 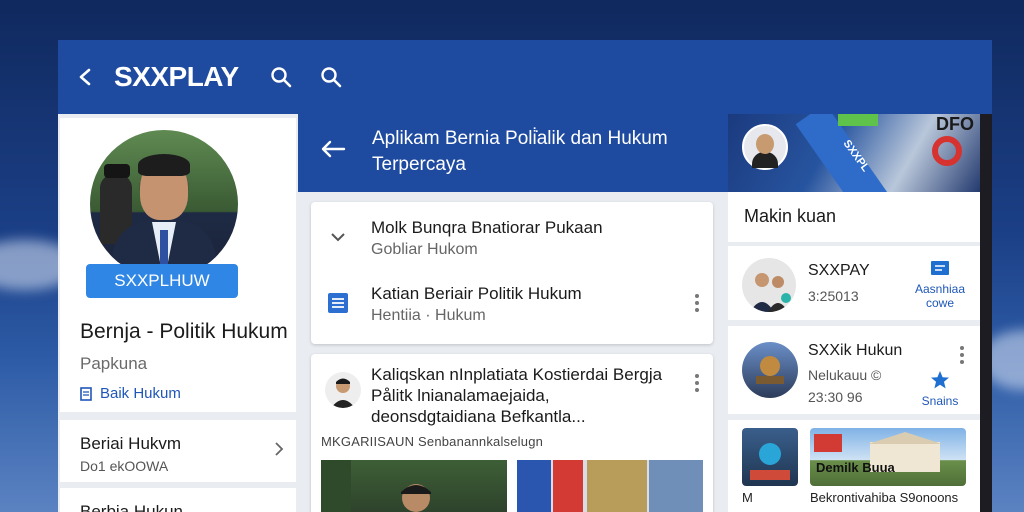 I want to click on promo-row: Demilk Buua M Bekrontivahiba S9onoons, so click(x=854, y=466).